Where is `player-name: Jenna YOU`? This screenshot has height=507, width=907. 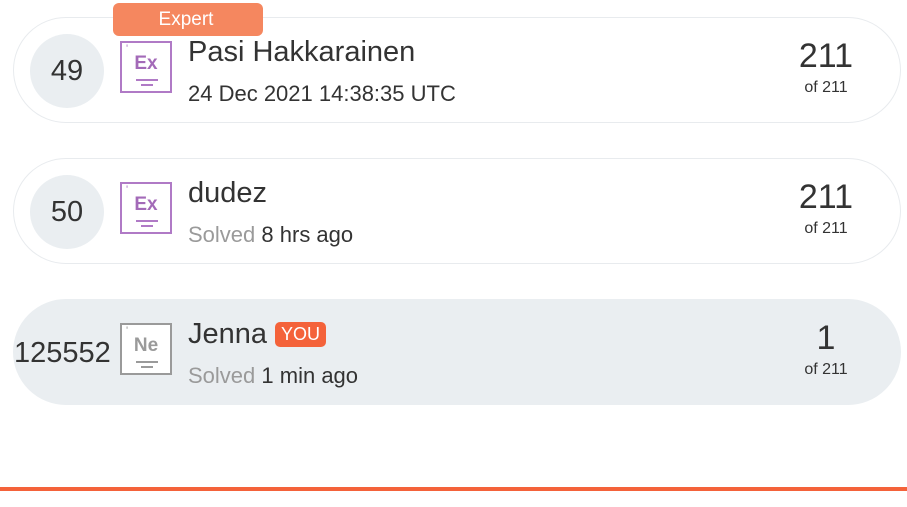
player-name: Jenna YOU is located at coordinates (257, 334).